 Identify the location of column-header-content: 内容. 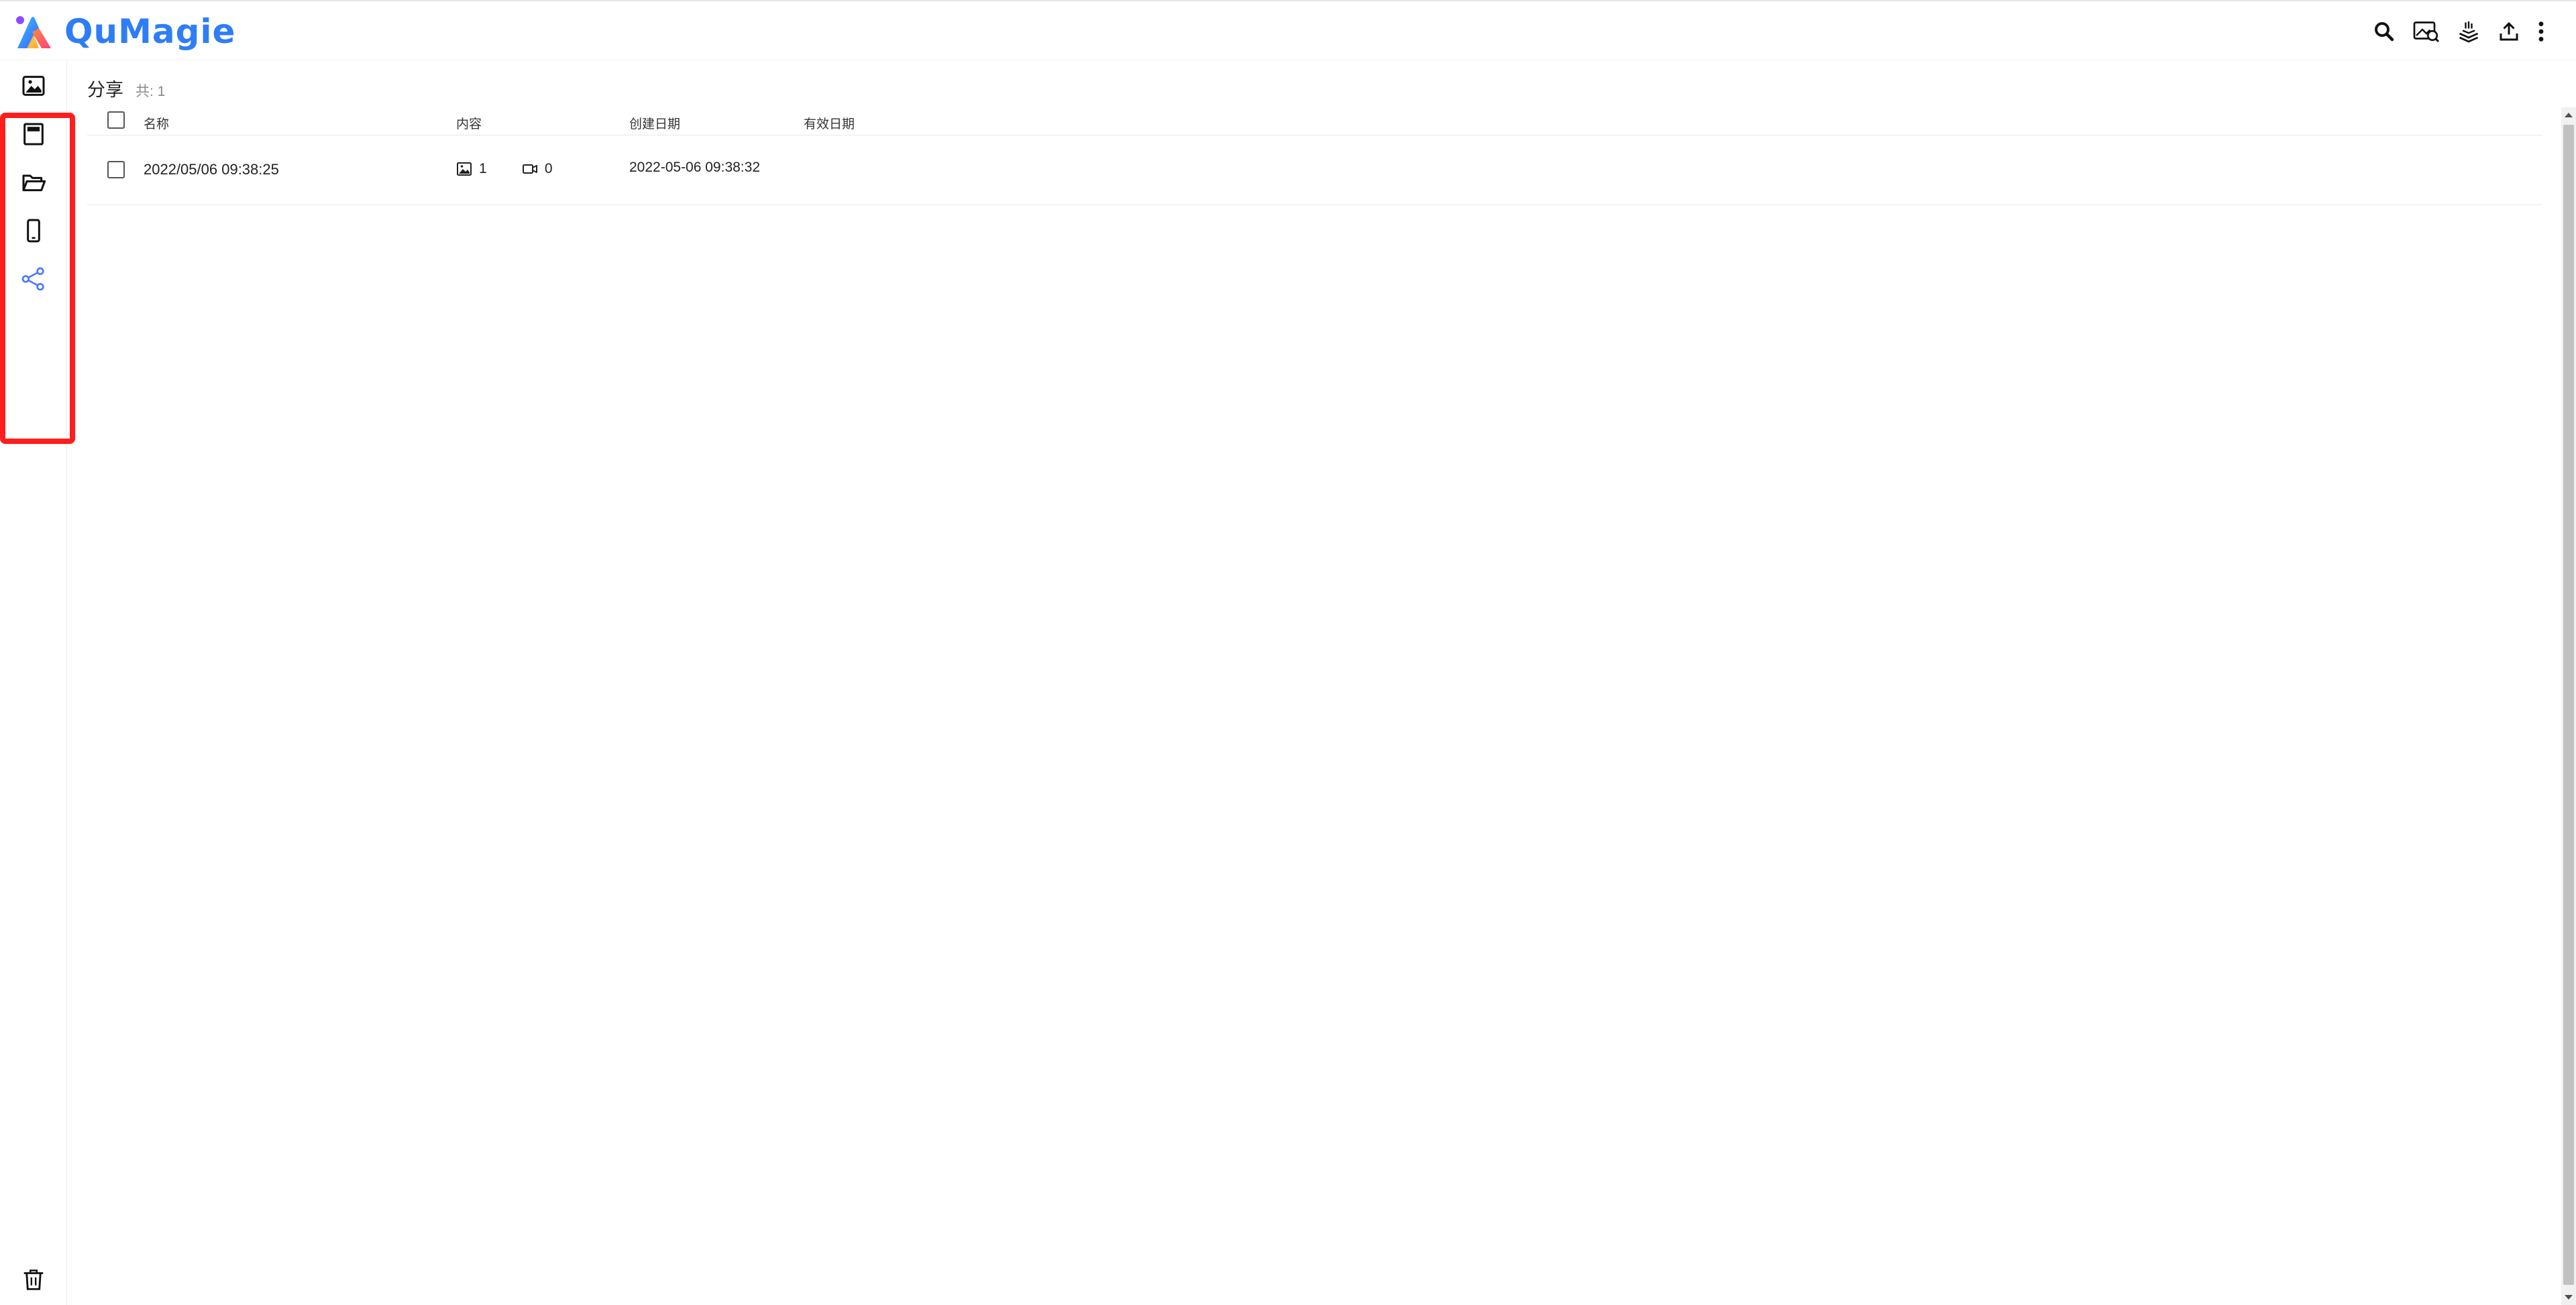
(469, 123).